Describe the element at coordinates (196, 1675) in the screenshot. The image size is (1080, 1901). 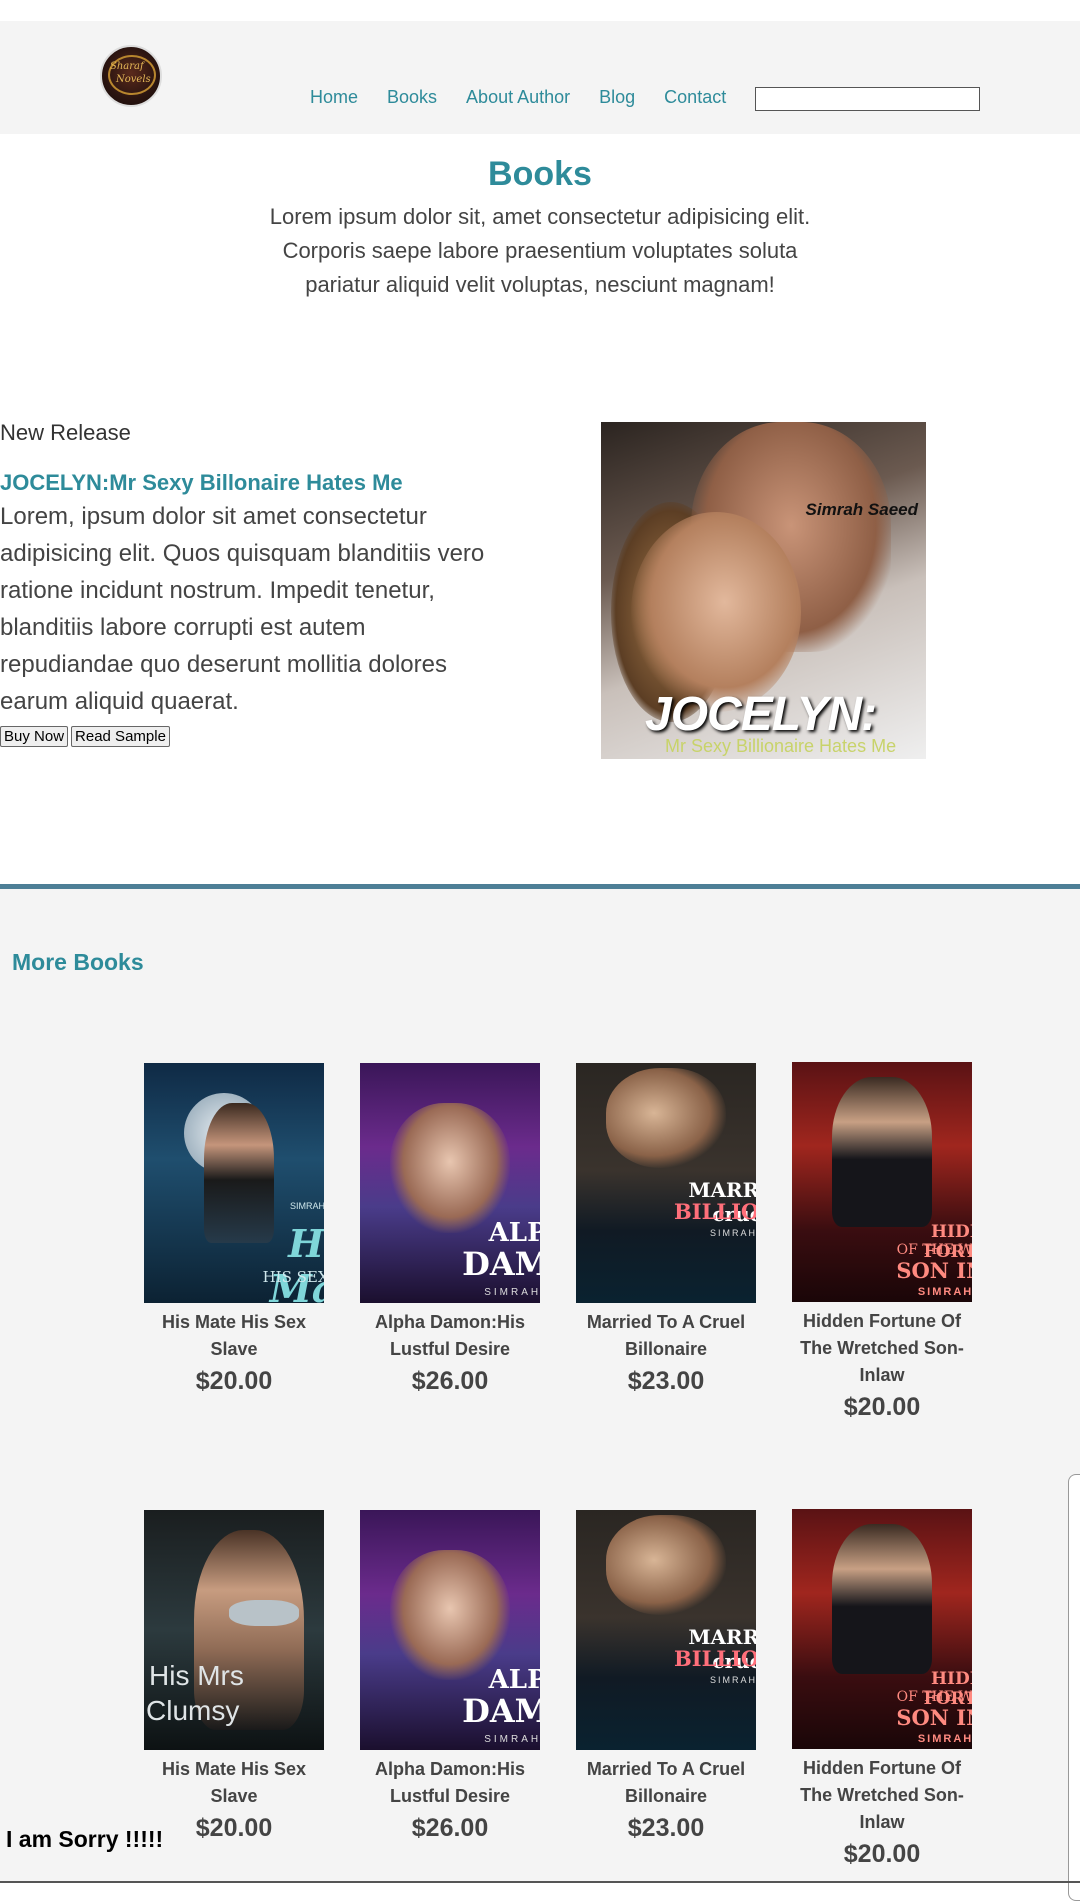
I see `cover-title-line1: His Mrs` at that location.